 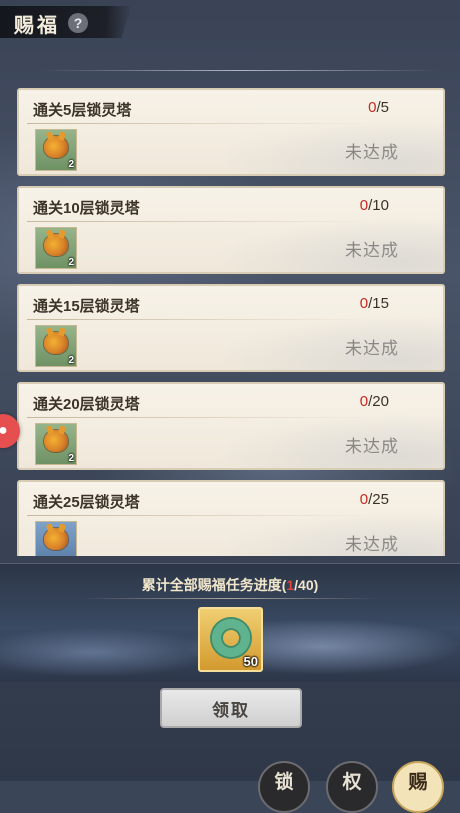 What do you see at coordinates (231, 708) in the screenshot?
I see `claim-button: 领取` at bounding box center [231, 708].